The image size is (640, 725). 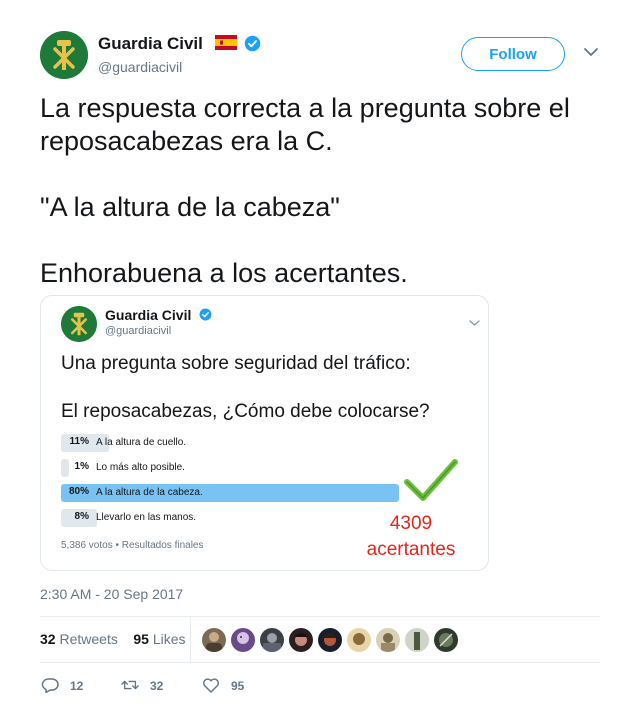 I want to click on poll-option-percent: 1%, so click(x=81, y=466).